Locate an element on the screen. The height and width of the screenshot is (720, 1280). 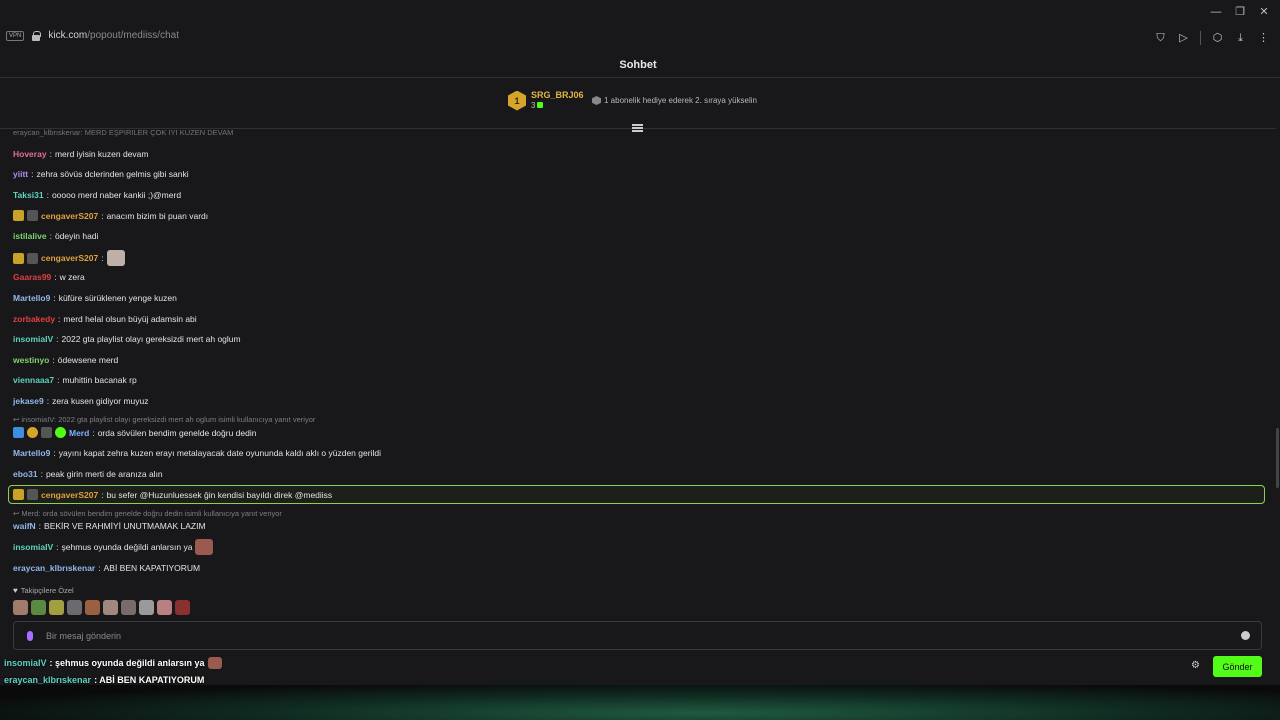
gear-icon: ⚙ is located at coordinates (1196, 666).